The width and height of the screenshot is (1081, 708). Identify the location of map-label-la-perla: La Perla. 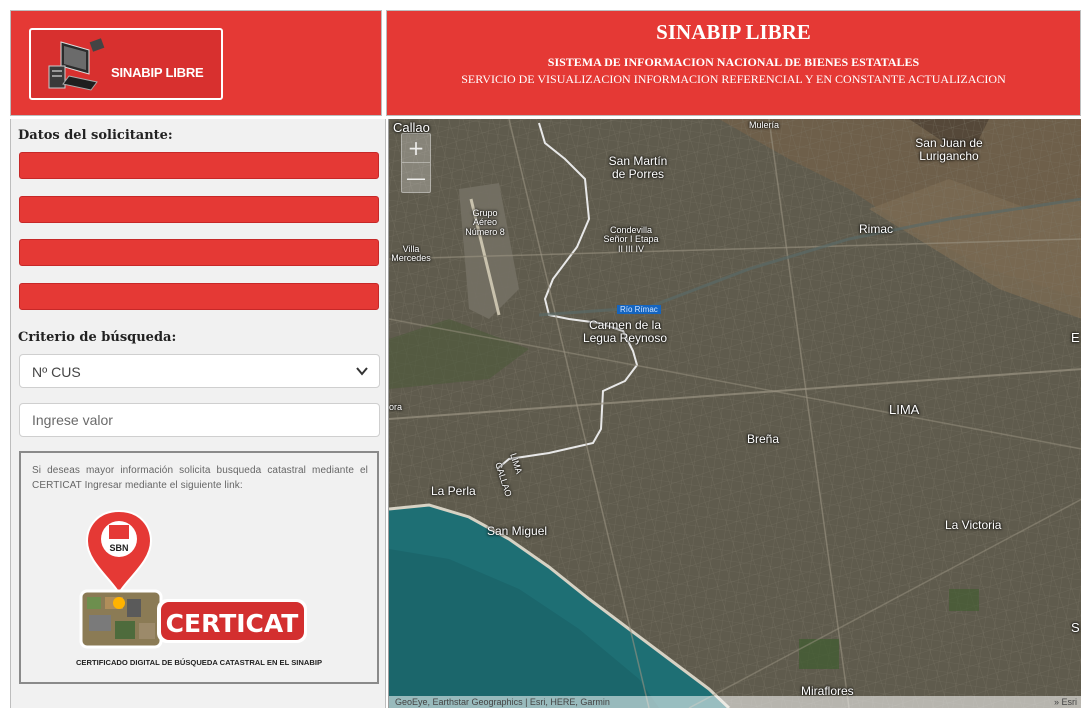
(453, 491).